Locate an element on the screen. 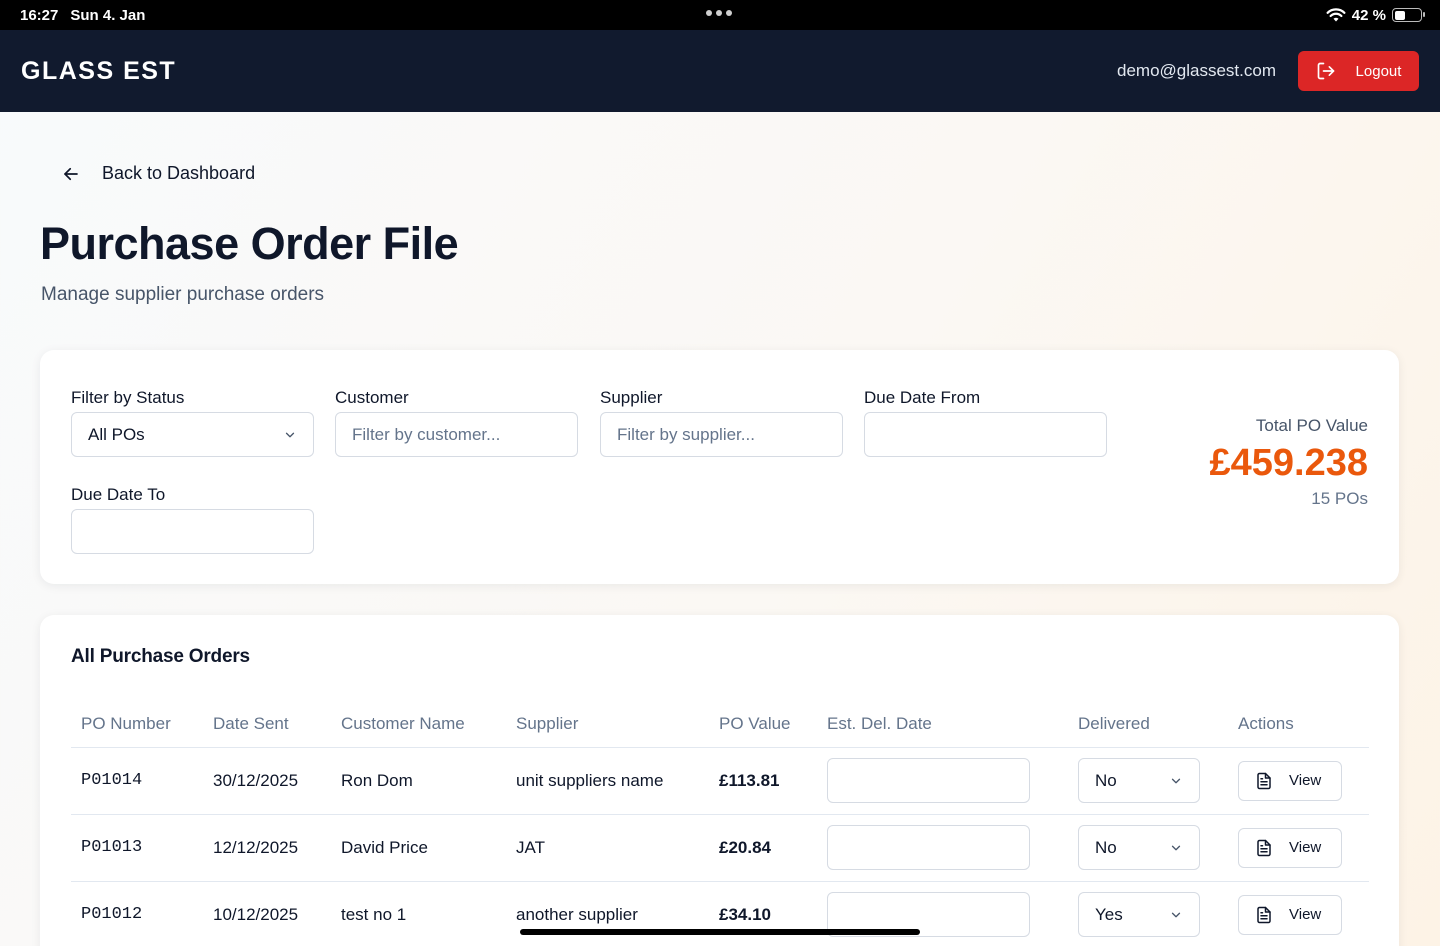 The image size is (1440, 946). battery-icon is located at coordinates (1408, 15).